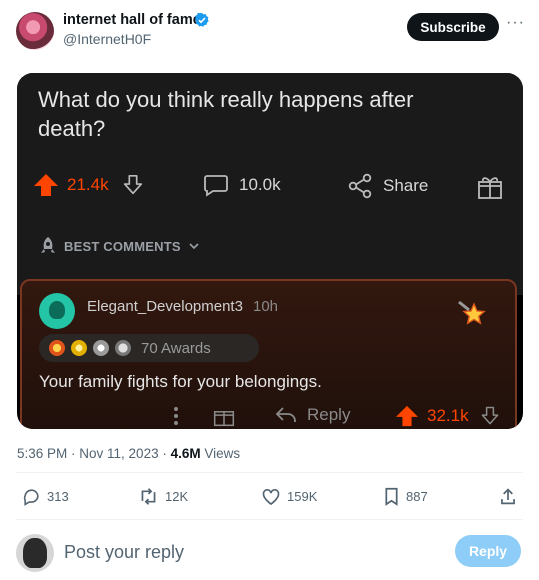 The height and width of the screenshot is (580, 539). Describe the element at coordinates (269, 472) in the screenshot. I see `divider-top` at that location.